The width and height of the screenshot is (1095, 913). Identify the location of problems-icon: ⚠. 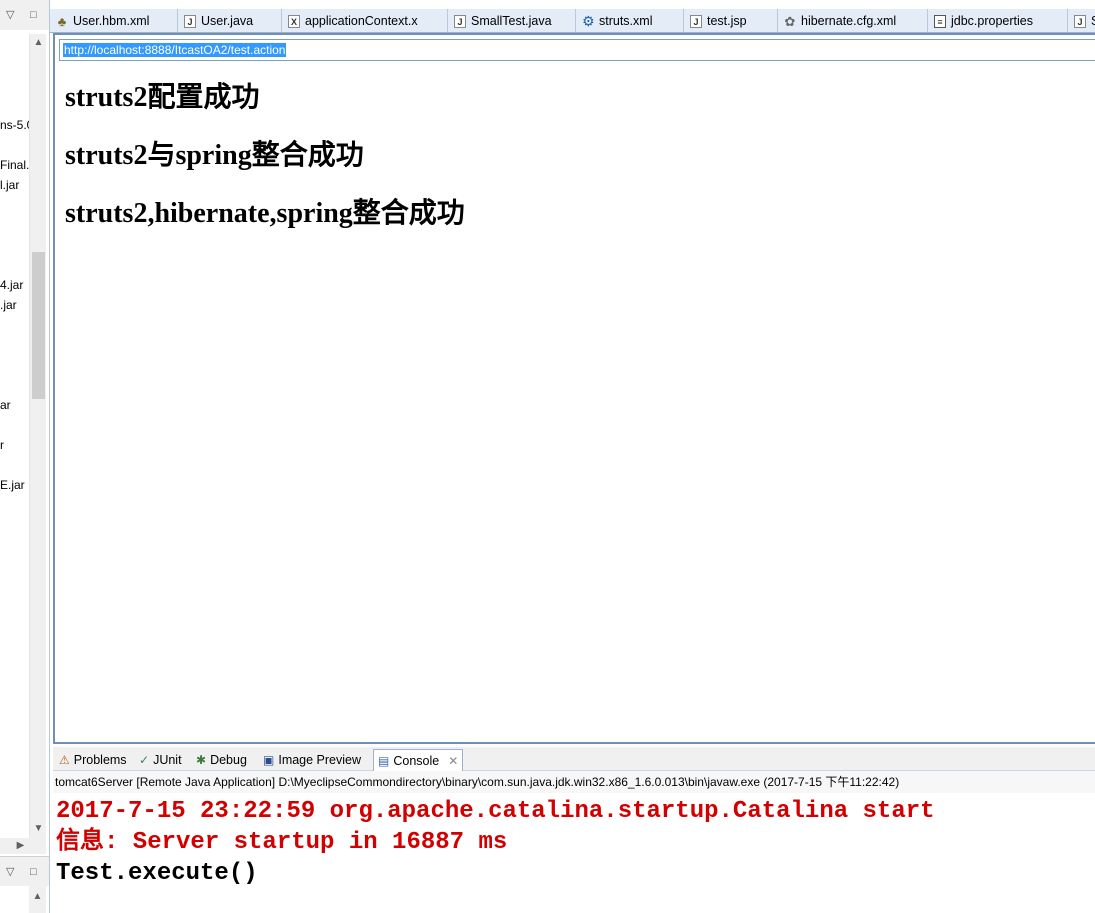
(64, 760).